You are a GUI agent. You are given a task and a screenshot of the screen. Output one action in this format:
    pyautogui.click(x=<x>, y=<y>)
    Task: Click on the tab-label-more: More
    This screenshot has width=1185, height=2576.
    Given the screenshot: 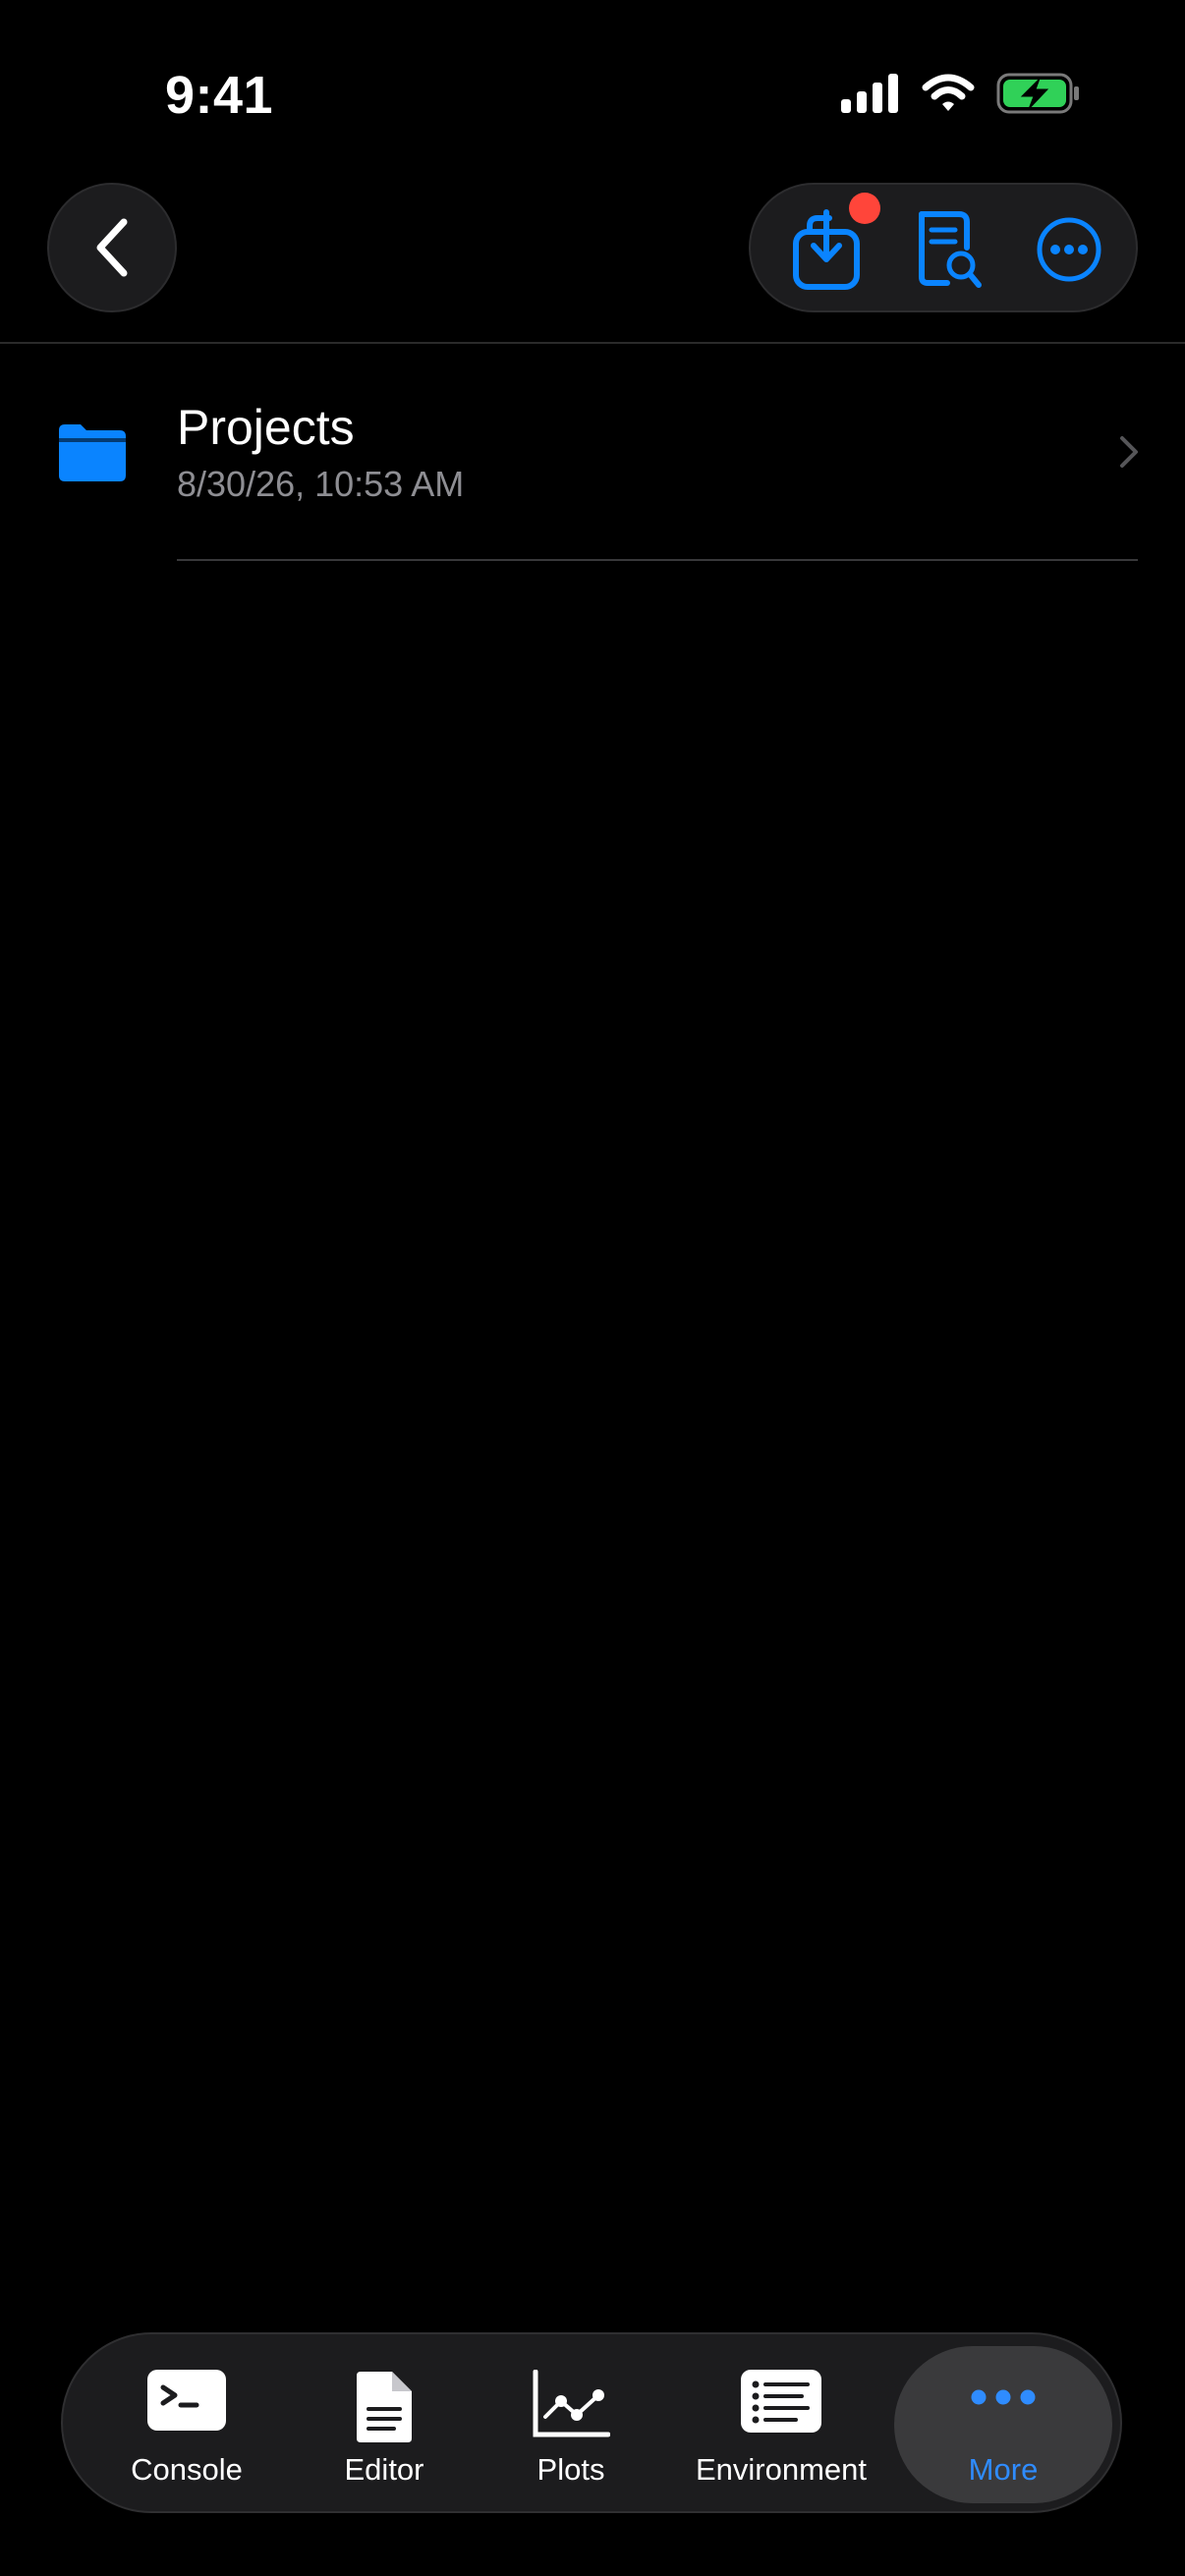 What is the action you would take?
    pyautogui.click(x=1004, y=2469)
    